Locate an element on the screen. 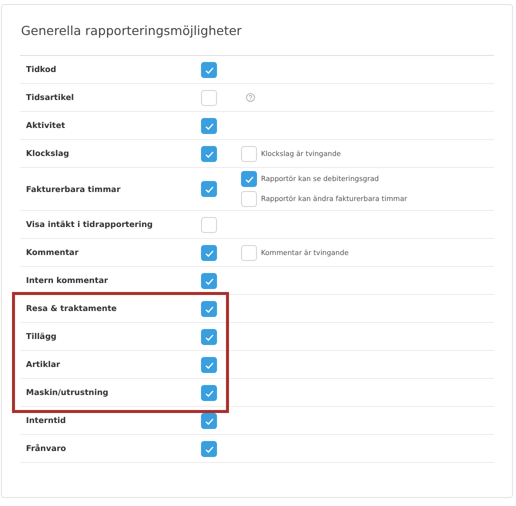 The height and width of the screenshot is (506, 516). setting-label: Tidkod is located at coordinates (41, 69).